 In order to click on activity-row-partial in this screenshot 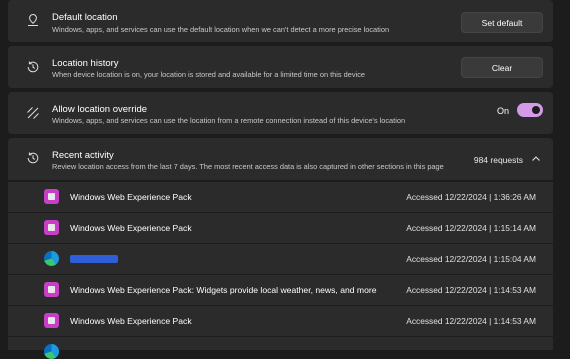, I will do `click(280, 348)`.